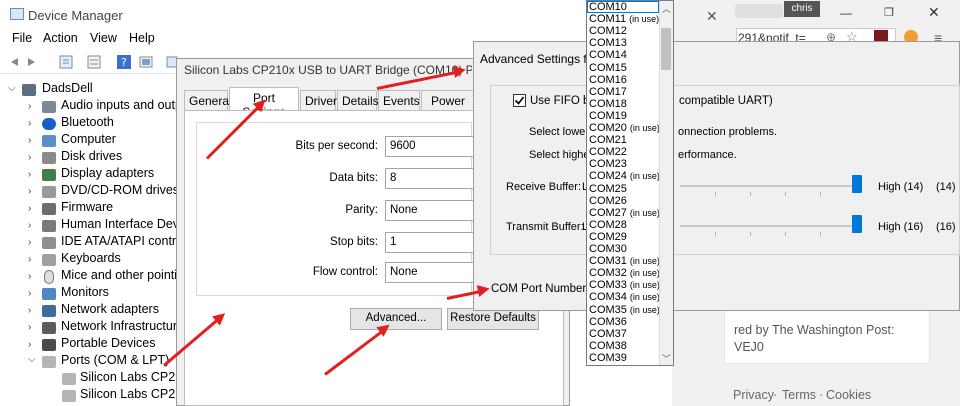 Image resolution: width=960 pixels, height=406 pixels. Describe the element at coordinates (624, 297) in the screenshot. I see `com-list-item: COM34 (in use)` at that location.